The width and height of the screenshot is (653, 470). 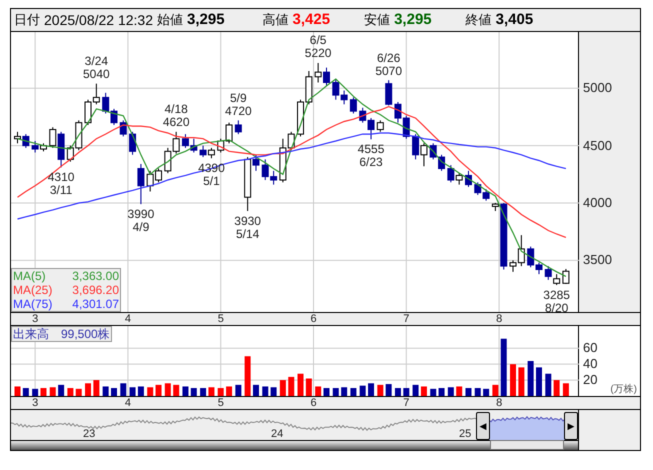 I want to click on axis-label: 7, so click(x=406, y=319).